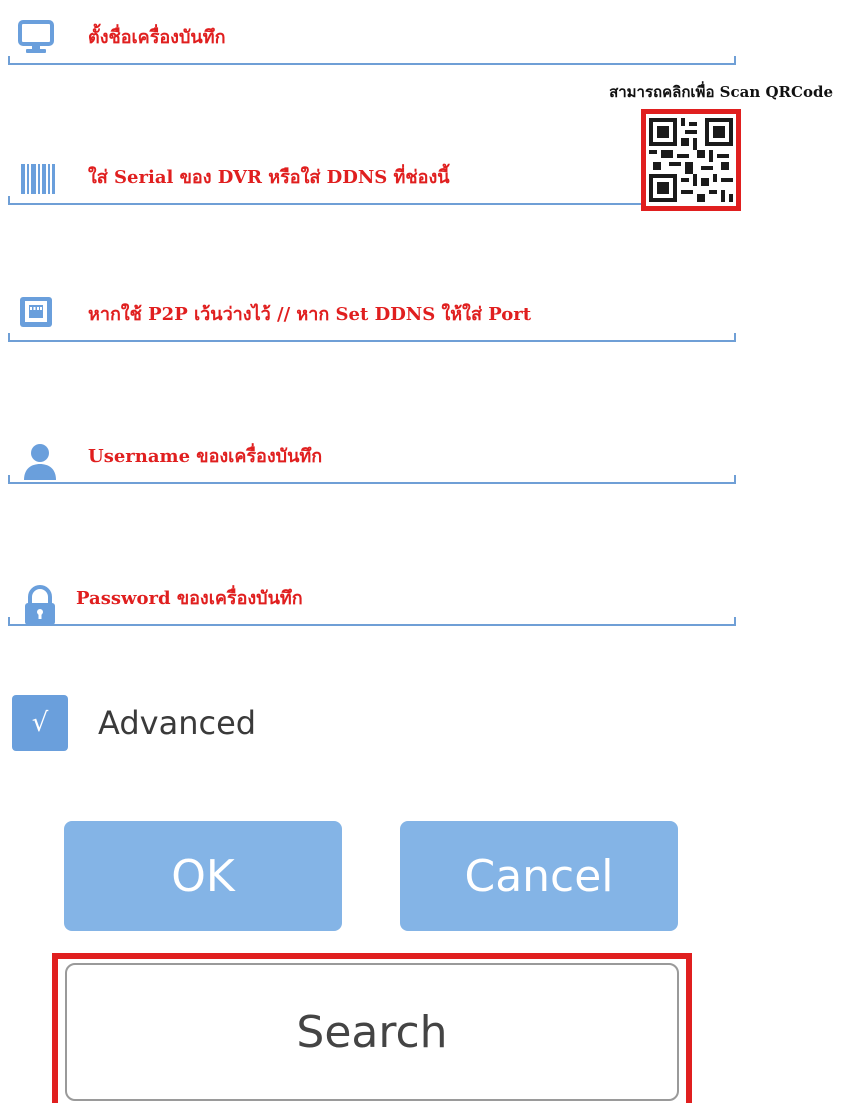 The image size is (841, 1103). I want to click on monitor-icon, so click(36, 37).